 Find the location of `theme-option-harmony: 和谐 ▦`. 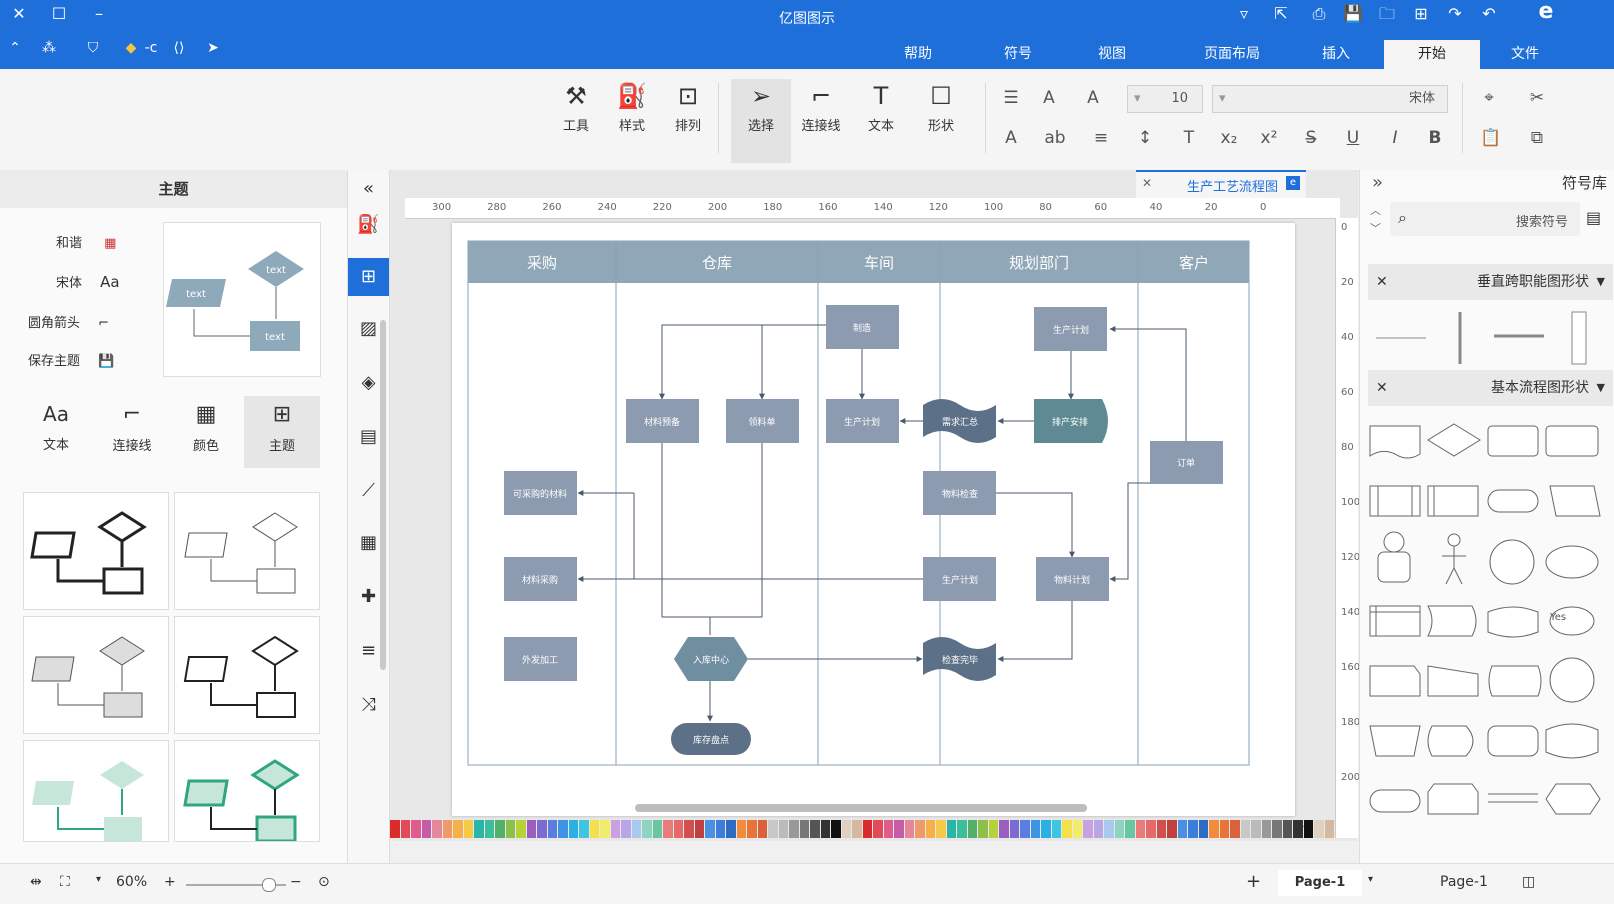

theme-option-harmony: 和谐 ▦ is located at coordinates (86, 241).